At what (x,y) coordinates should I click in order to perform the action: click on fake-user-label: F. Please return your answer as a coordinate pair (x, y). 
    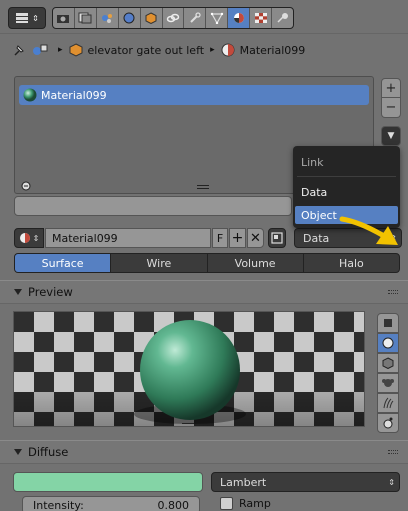
    Looking at the image, I should click on (220, 238).